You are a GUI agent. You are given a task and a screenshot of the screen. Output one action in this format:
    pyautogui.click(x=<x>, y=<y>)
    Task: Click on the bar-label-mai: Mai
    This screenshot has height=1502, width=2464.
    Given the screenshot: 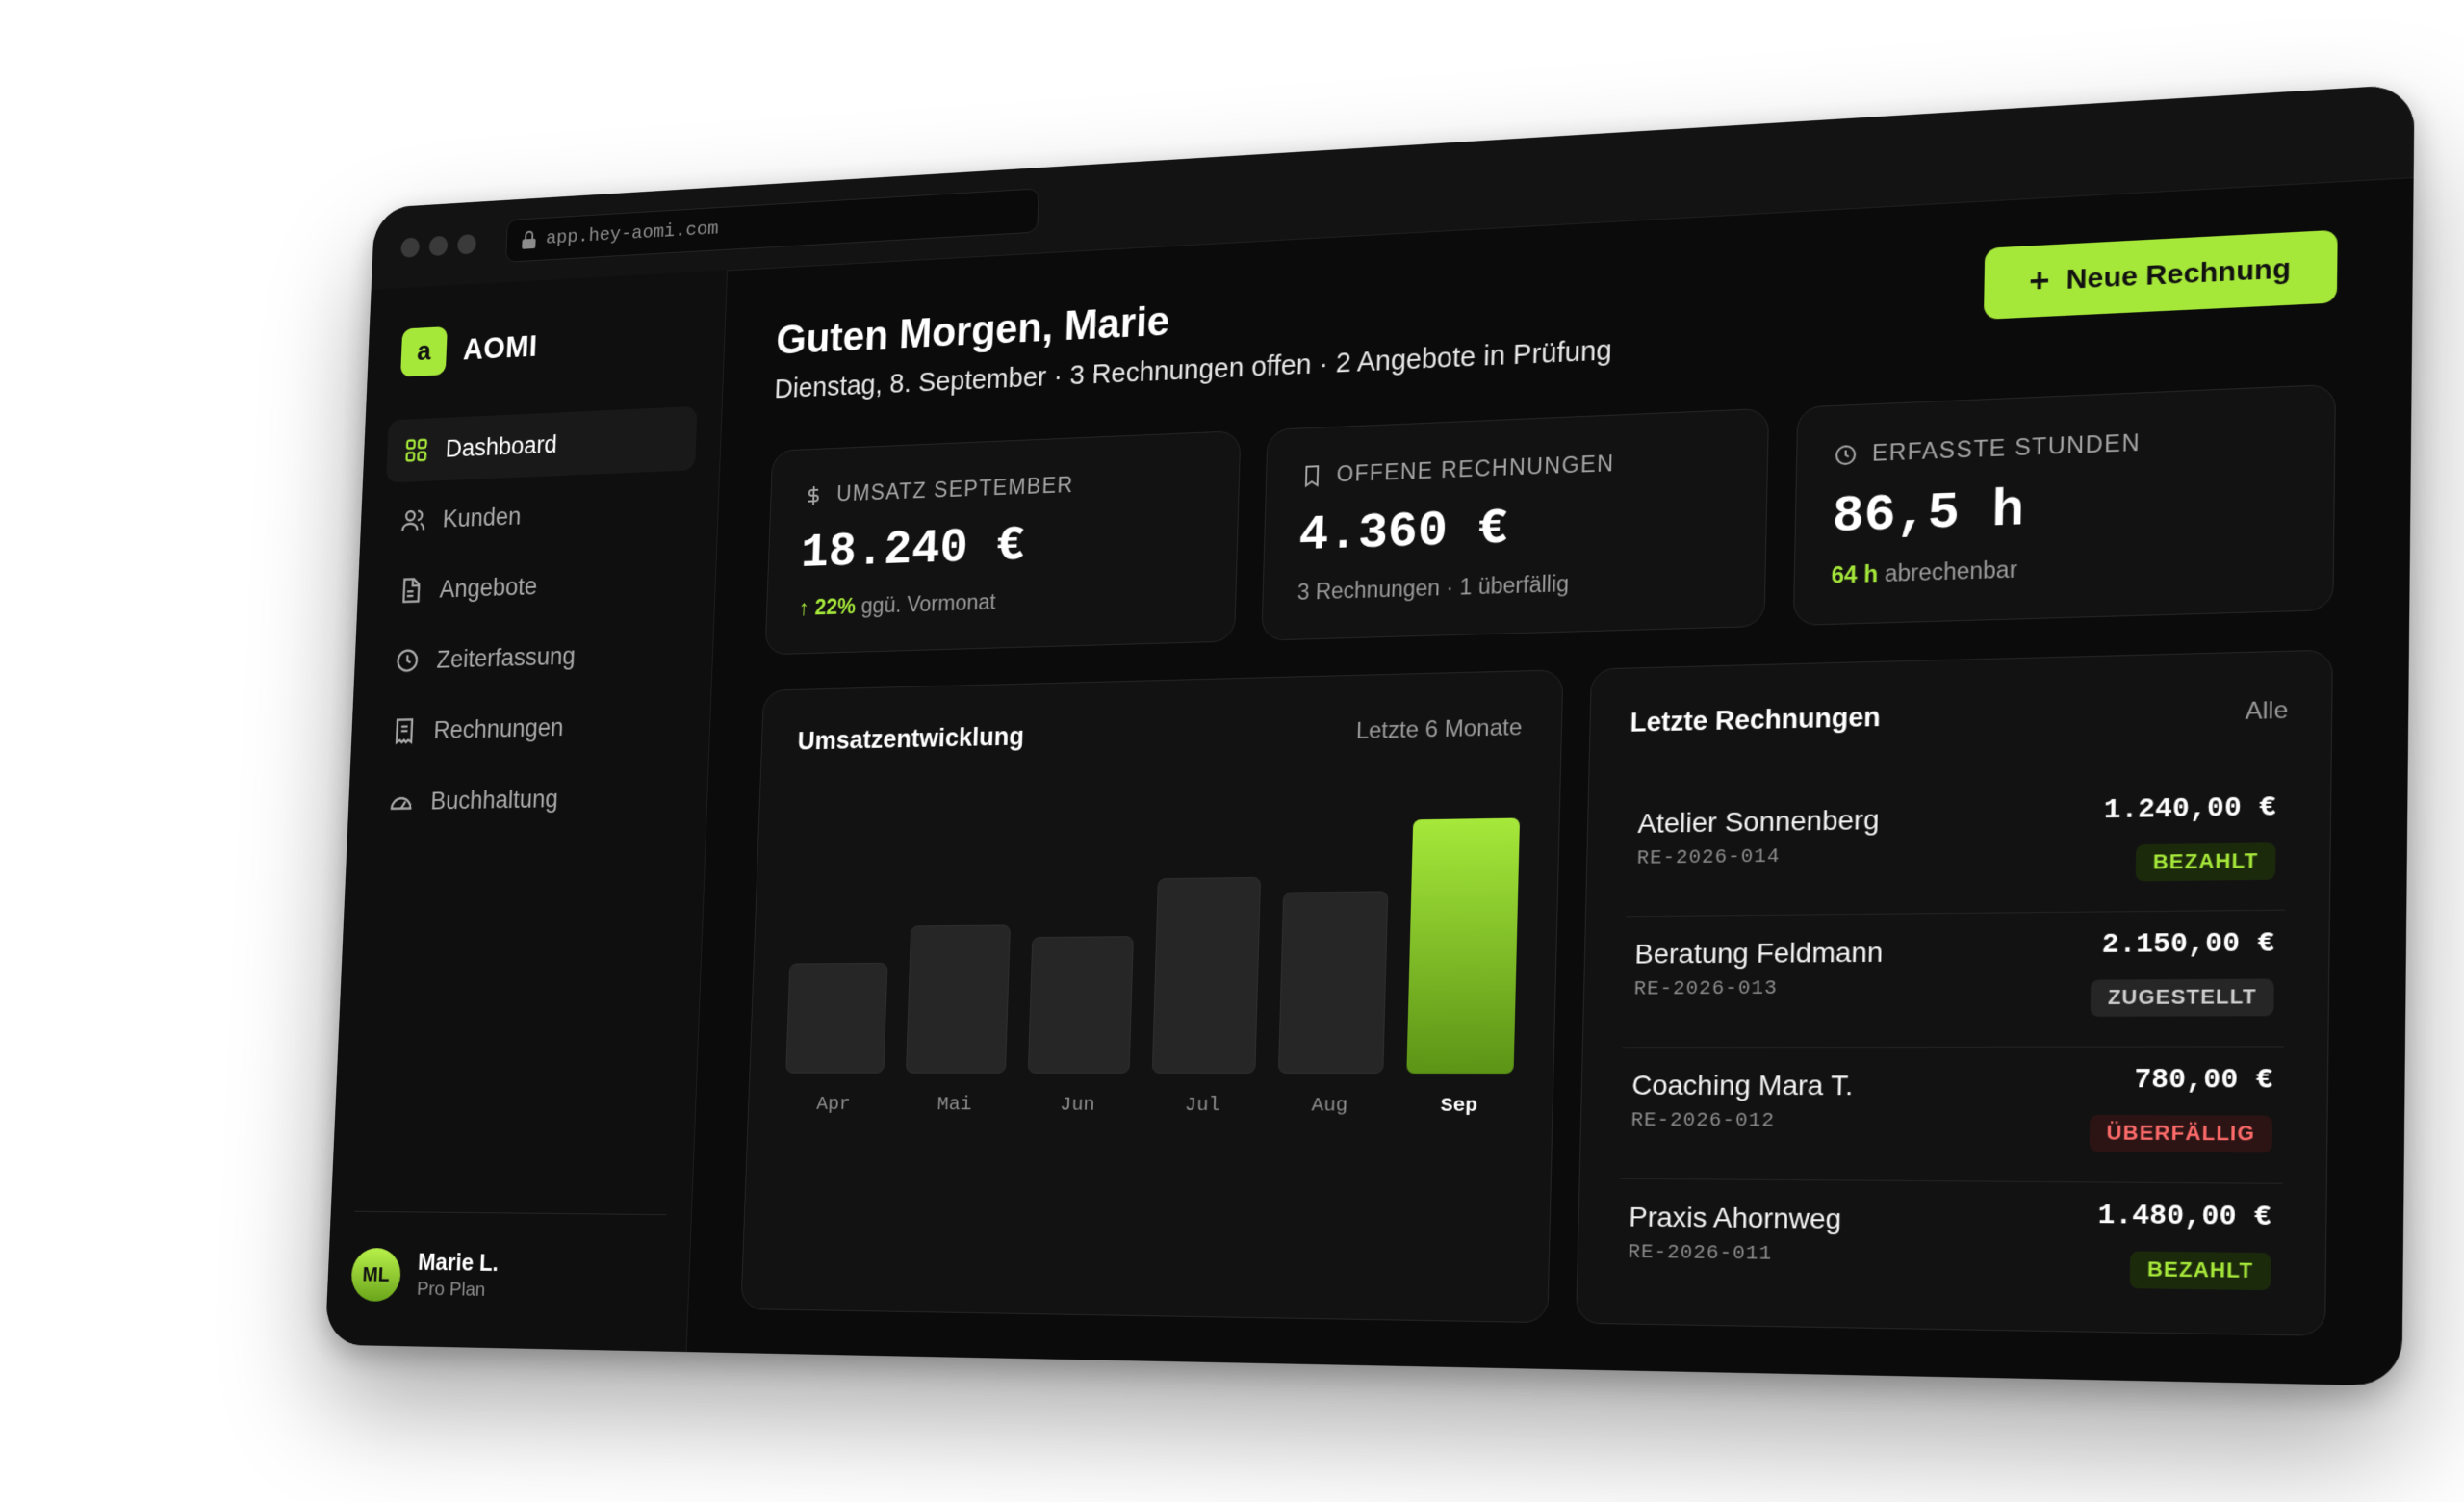 What is the action you would take?
    pyautogui.click(x=954, y=1105)
    